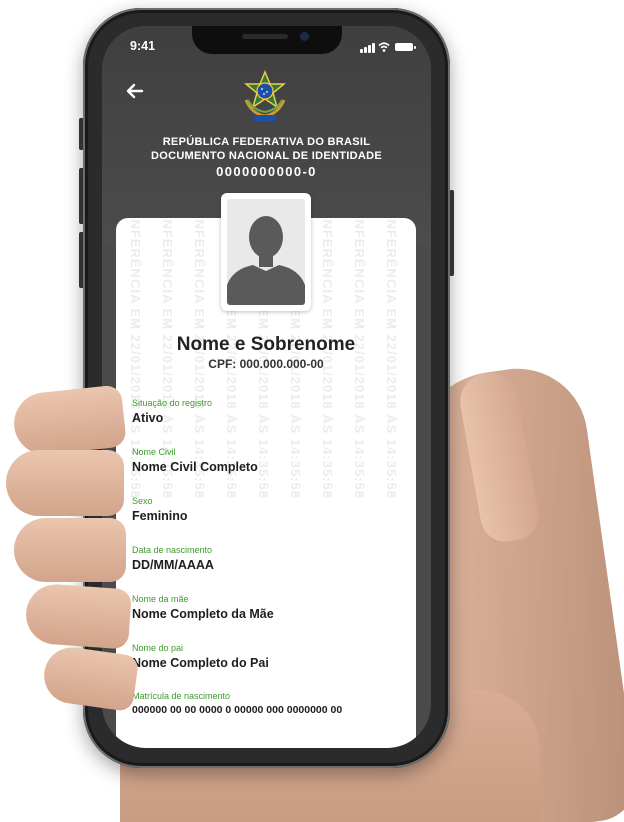  I want to click on status-time: 9:41, so click(143, 46).